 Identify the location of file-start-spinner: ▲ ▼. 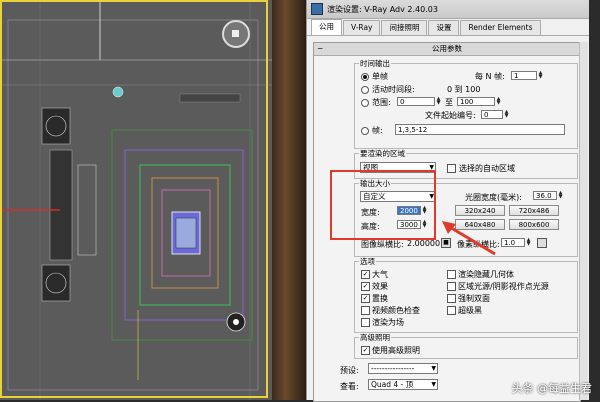
(506, 114).